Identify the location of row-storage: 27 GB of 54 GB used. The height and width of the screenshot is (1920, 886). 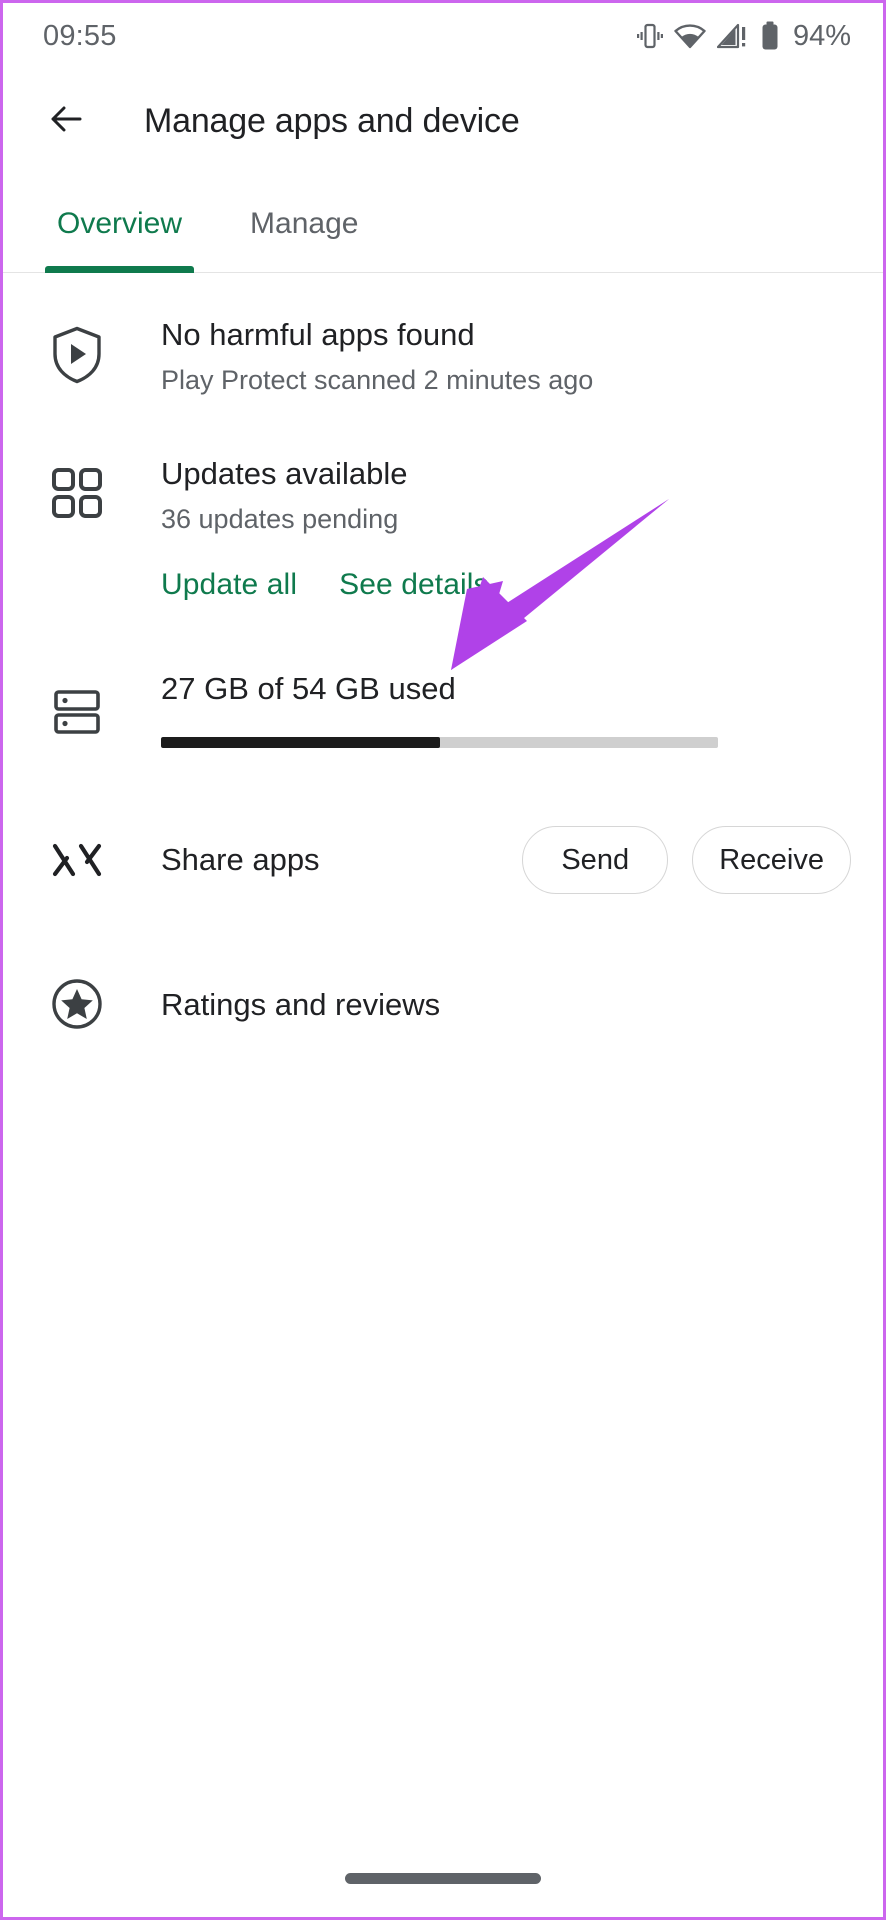
(443, 709).